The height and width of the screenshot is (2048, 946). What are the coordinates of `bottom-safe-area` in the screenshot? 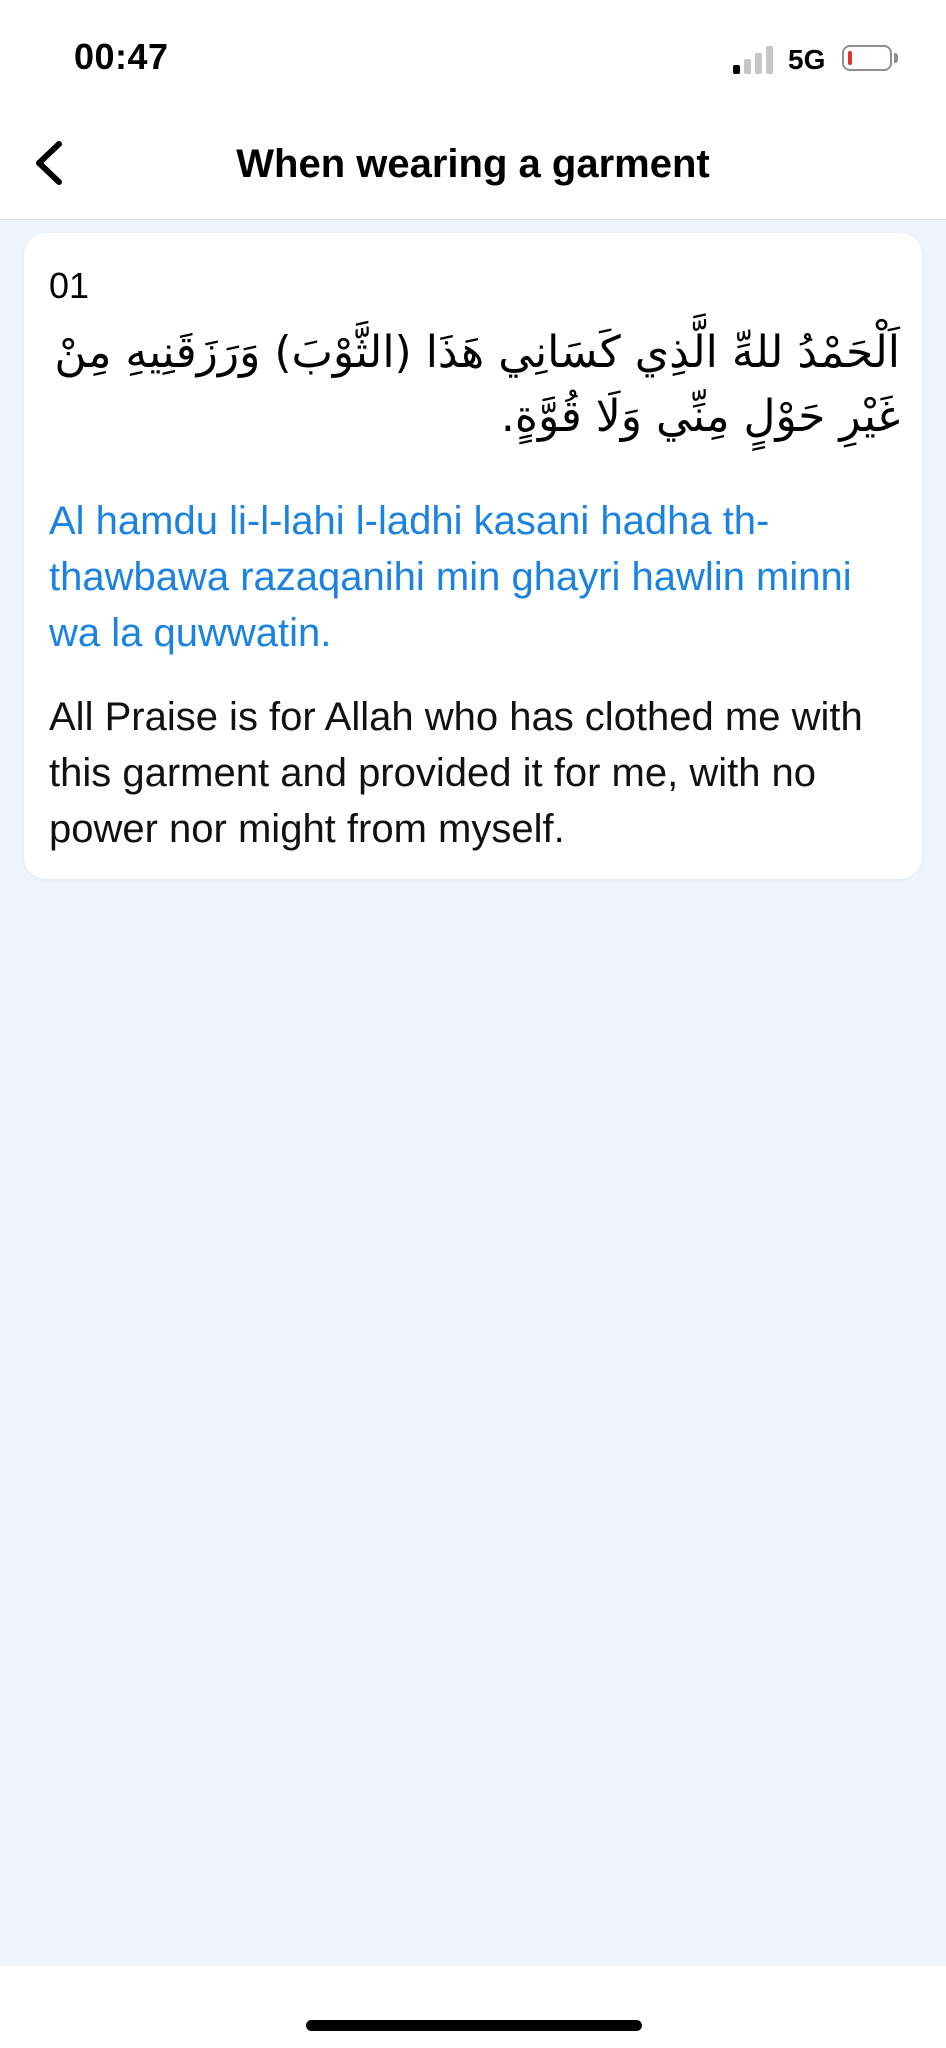 It's located at (473, 2007).